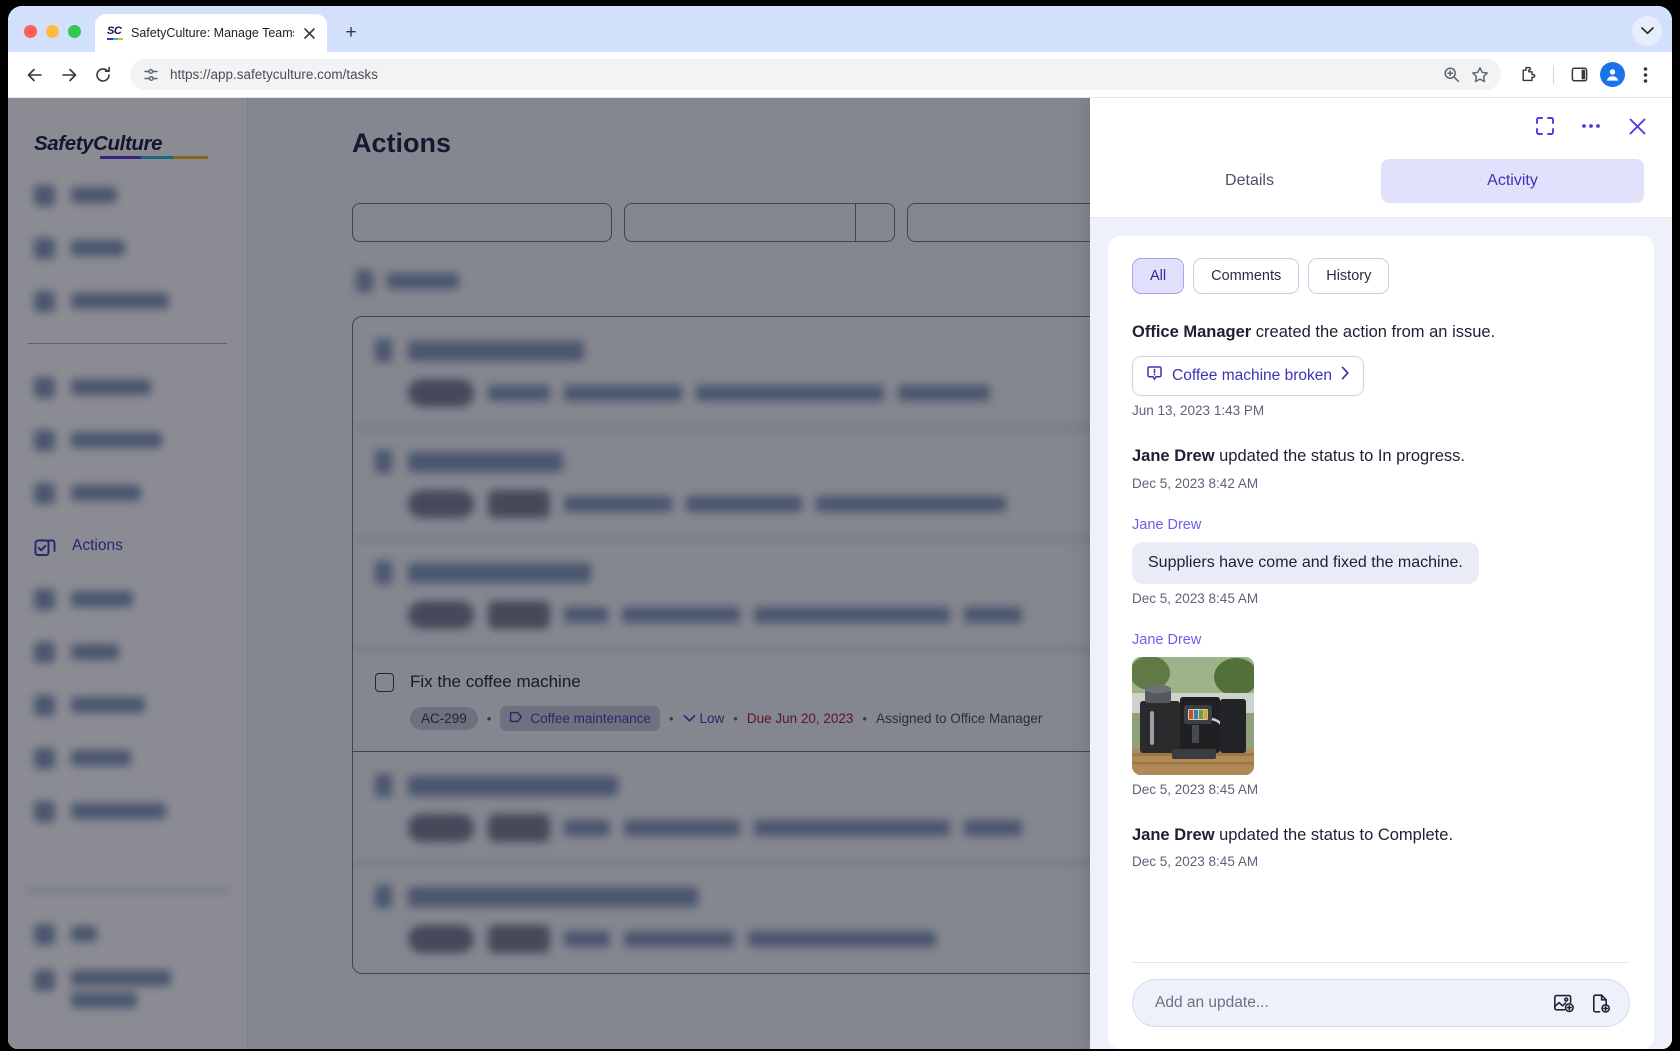  I want to click on activity-filter-group: All Comments History, so click(1381, 276).